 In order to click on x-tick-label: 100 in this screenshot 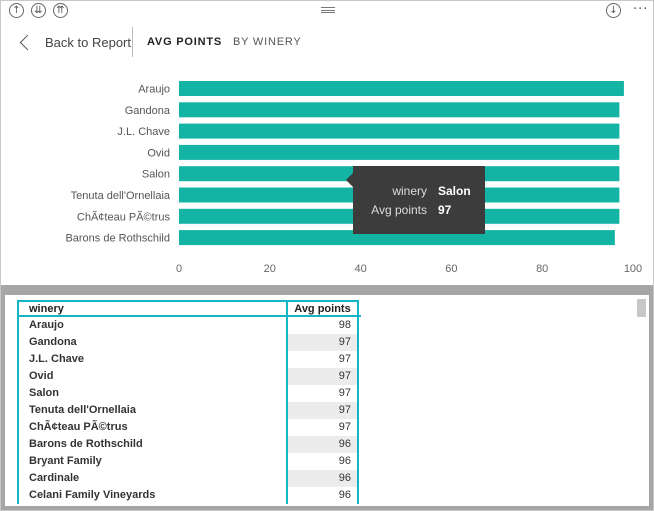, I will do `click(633, 269)`.